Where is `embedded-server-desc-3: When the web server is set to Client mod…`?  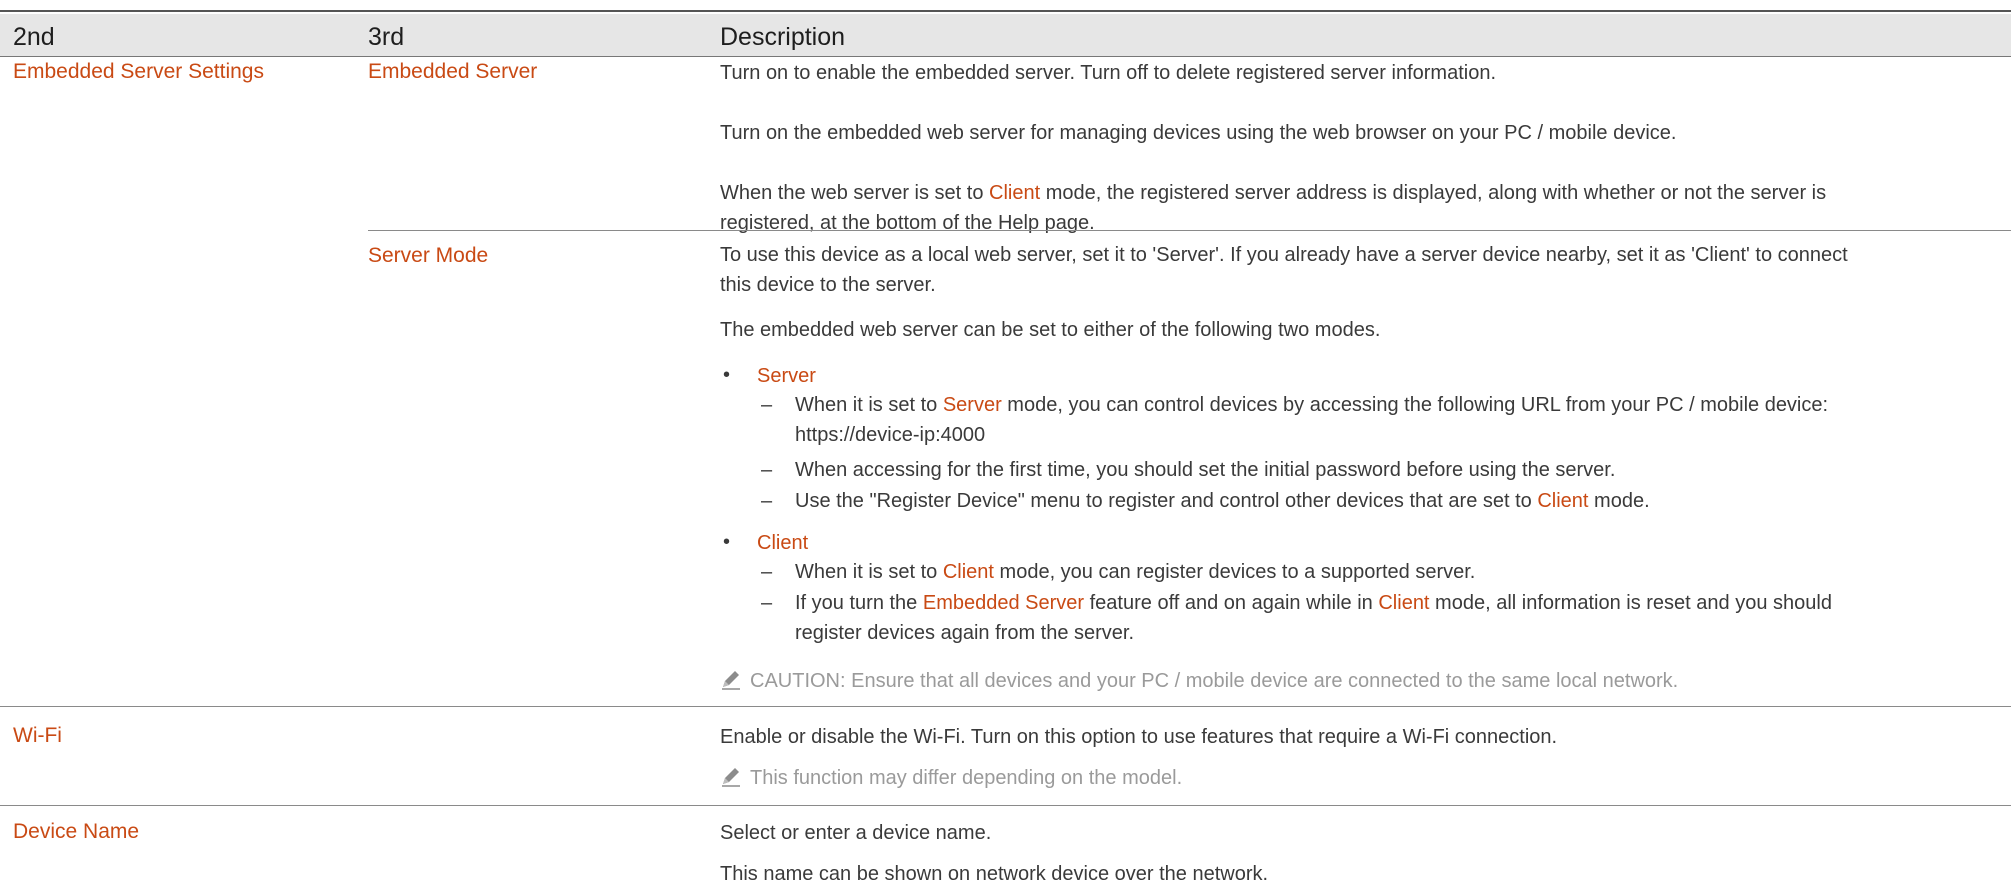 embedded-server-desc-3: When the web server is set to Client mod… is located at coordinates (1365, 208).